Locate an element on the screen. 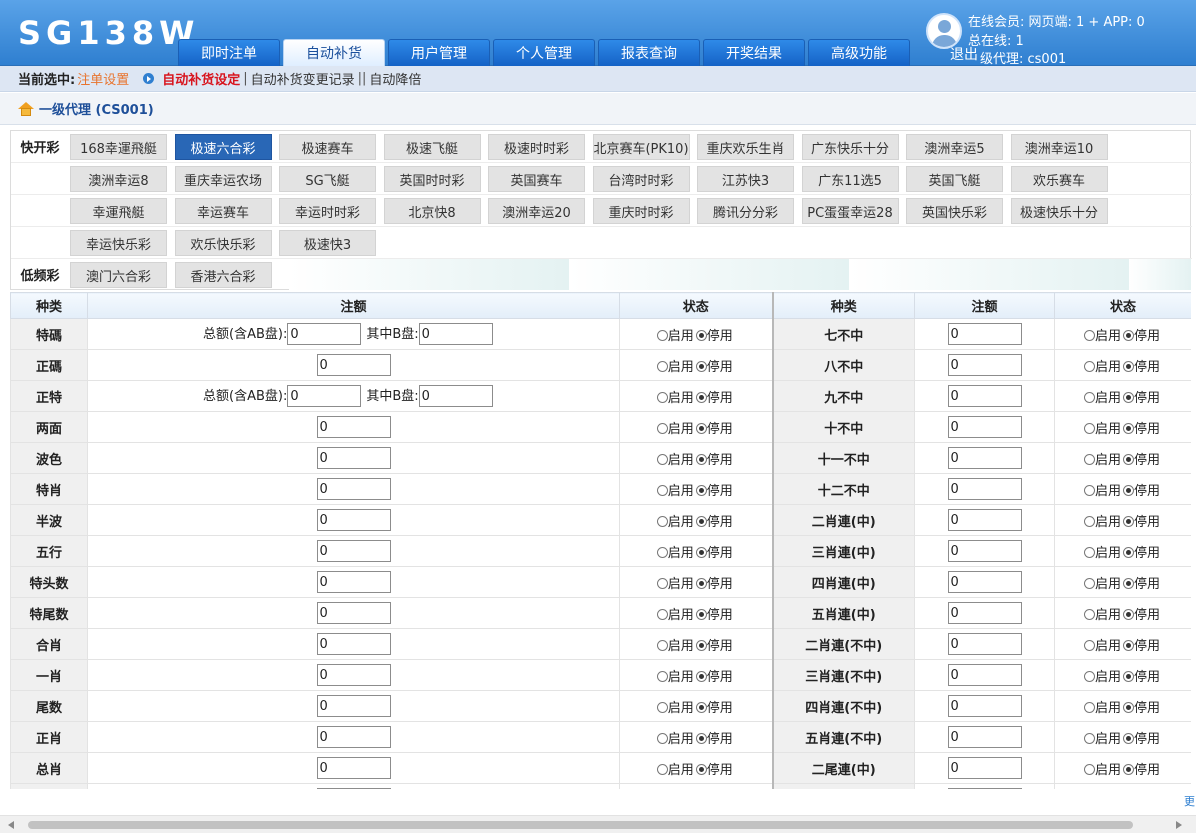  restock-change-log-link: 自动补货变更记录 is located at coordinates (303, 78).